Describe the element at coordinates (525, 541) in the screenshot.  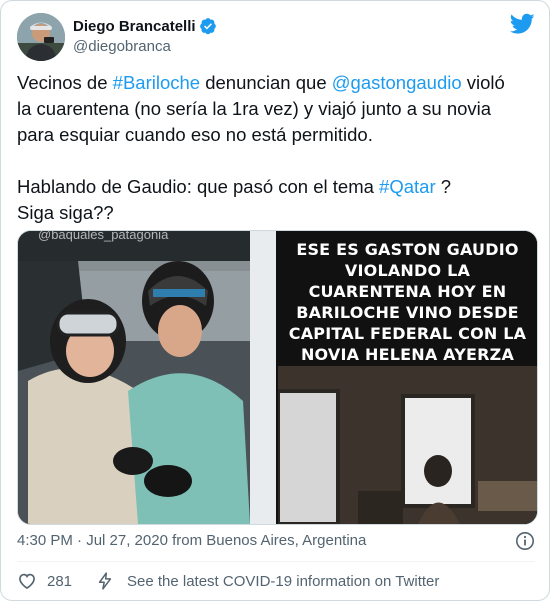
I see `info-icon` at that location.